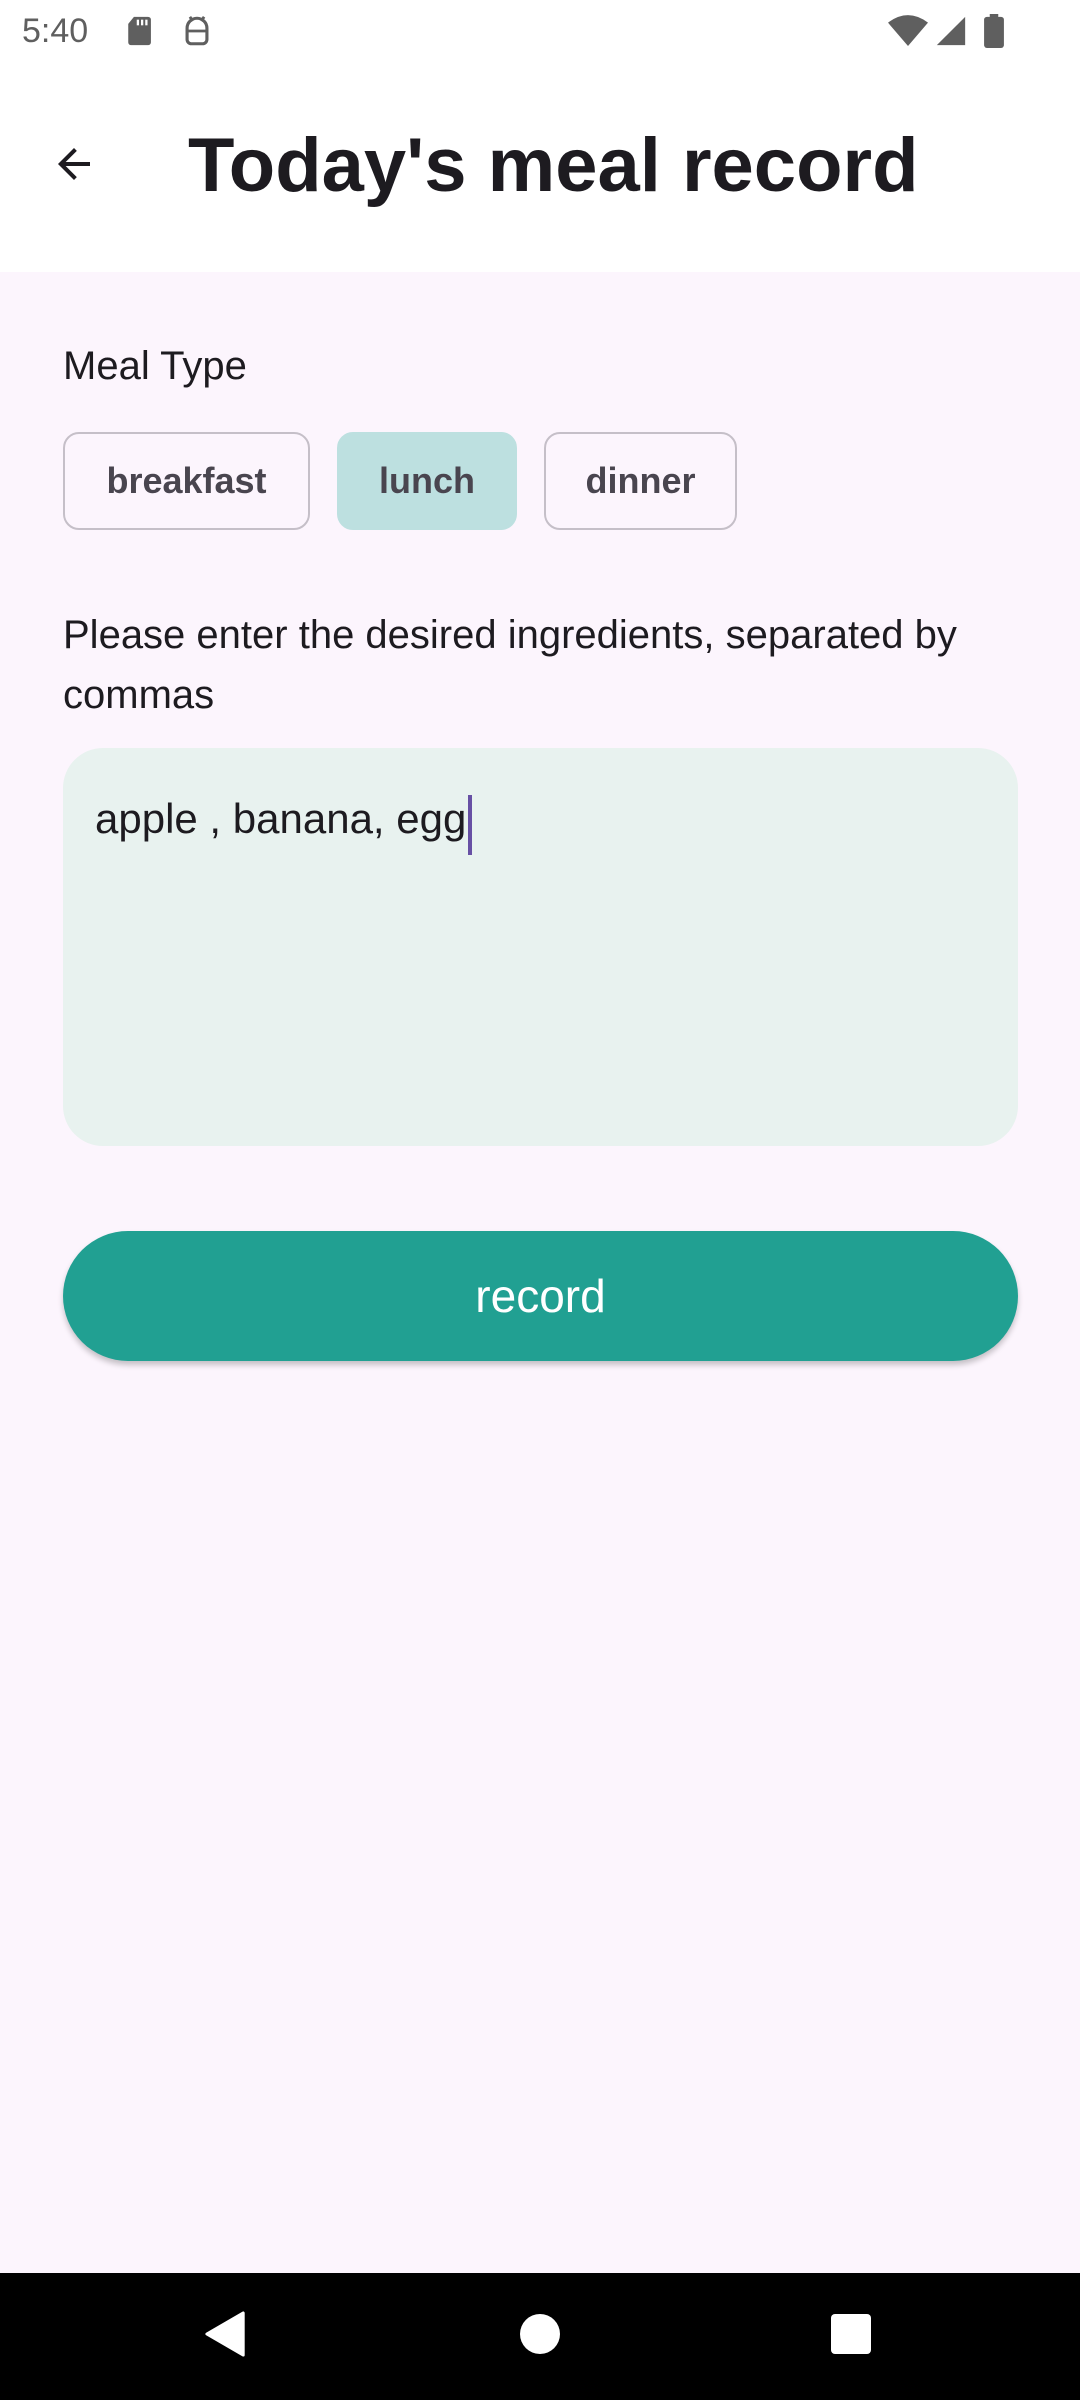  I want to click on chip-lunch: lunch, so click(427, 481).